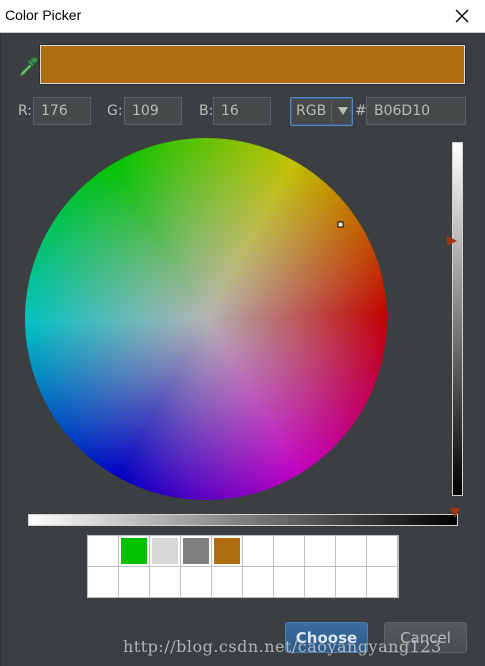  What do you see at coordinates (0, 349) in the screenshot?
I see `window-frame-edge` at bounding box center [0, 349].